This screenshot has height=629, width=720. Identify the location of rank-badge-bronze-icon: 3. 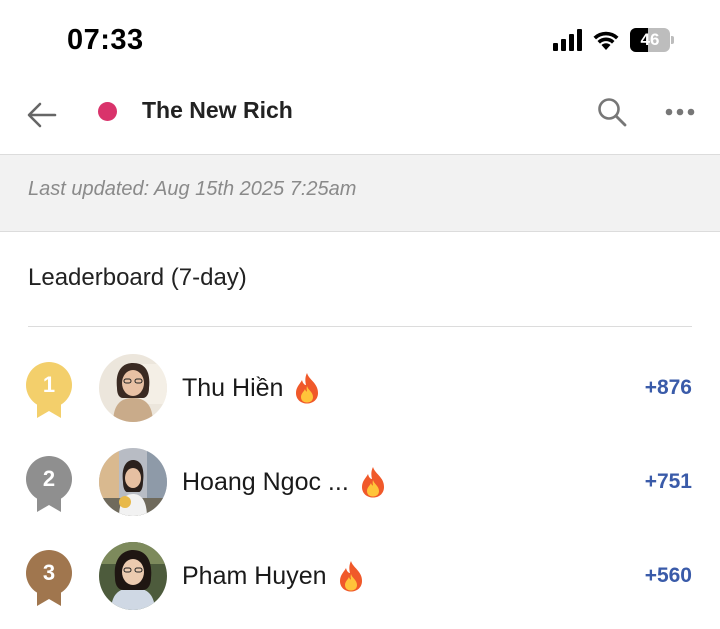
(49, 579).